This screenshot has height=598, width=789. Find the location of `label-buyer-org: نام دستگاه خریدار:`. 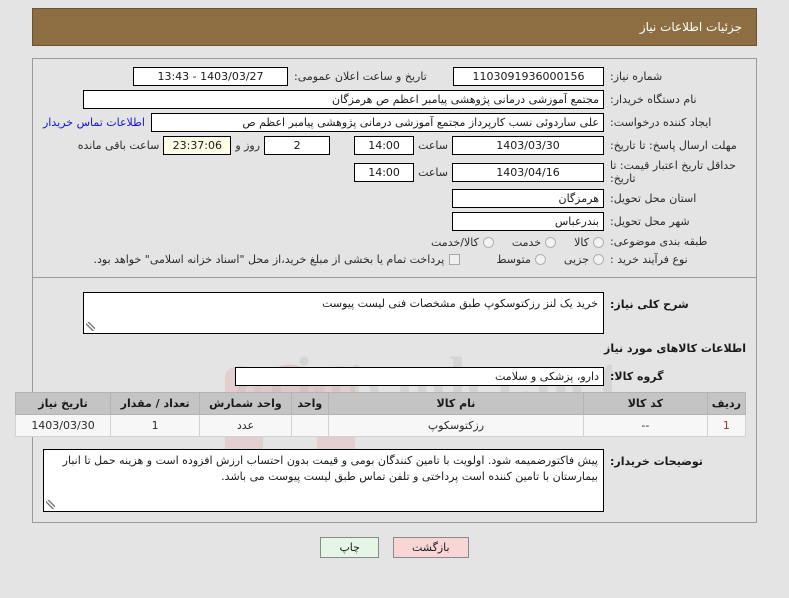

label-buyer-org: نام دستگاه خریدار: is located at coordinates (653, 99).